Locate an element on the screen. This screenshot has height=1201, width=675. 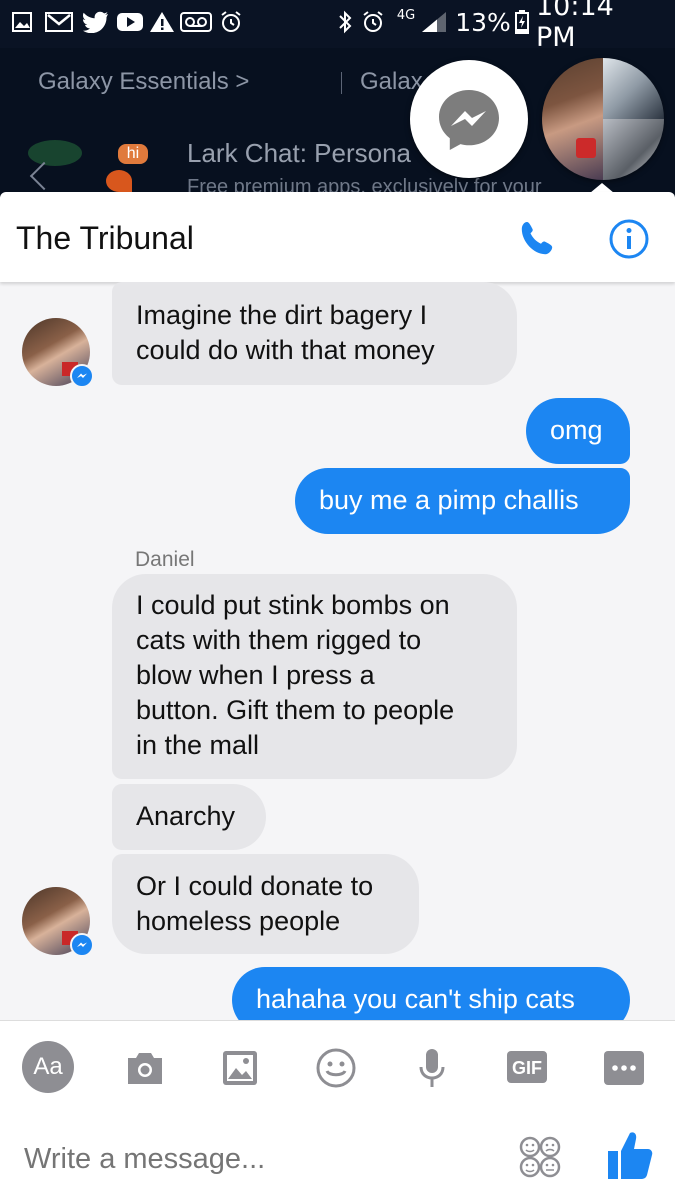
galaxy-tab: Galax is located at coordinates (391, 82).